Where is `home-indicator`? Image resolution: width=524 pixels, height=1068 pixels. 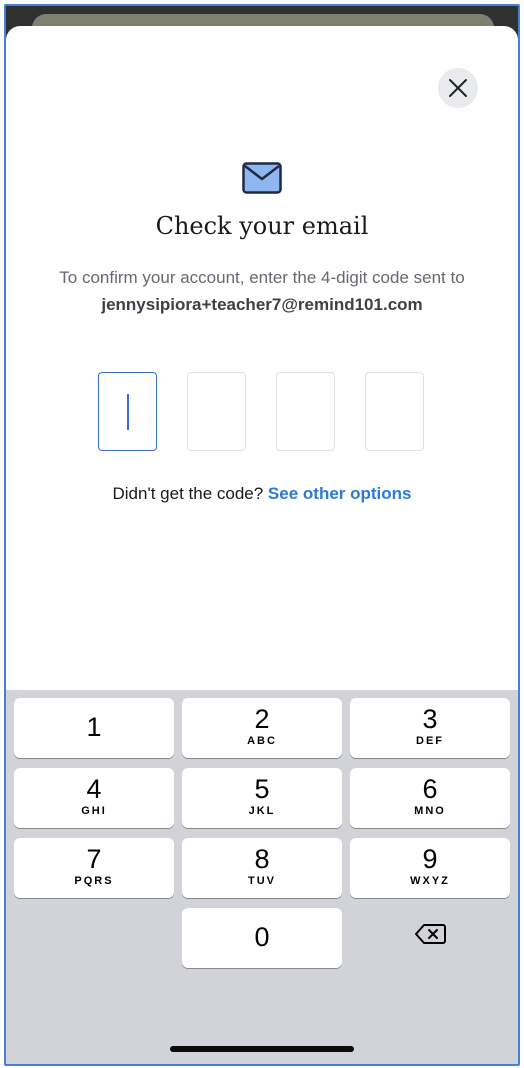
home-indicator is located at coordinates (262, 1049).